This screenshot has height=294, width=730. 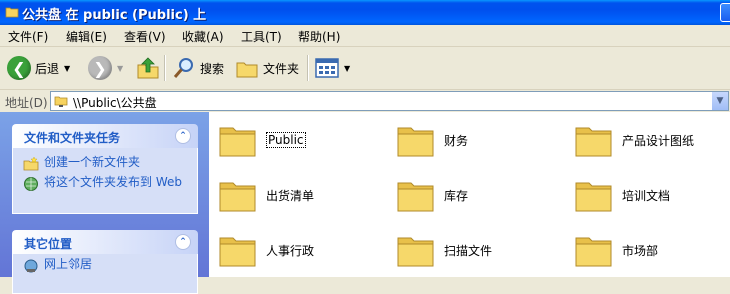 I want to click on task-publish-web-label: 将这个文件夹发布到 Web, so click(x=113, y=182).